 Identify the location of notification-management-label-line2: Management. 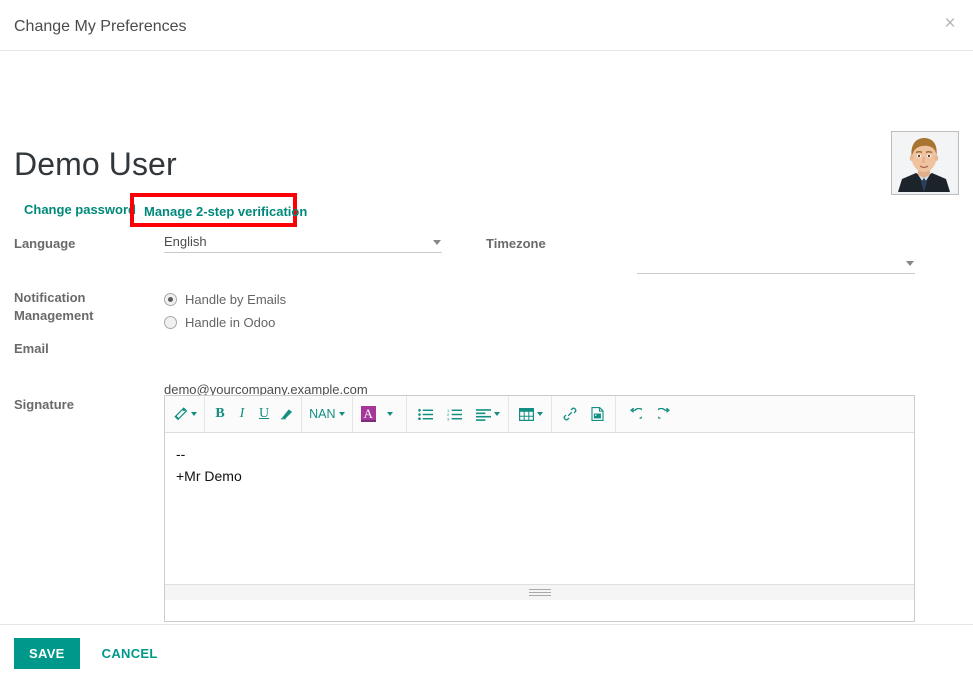
(54, 315).